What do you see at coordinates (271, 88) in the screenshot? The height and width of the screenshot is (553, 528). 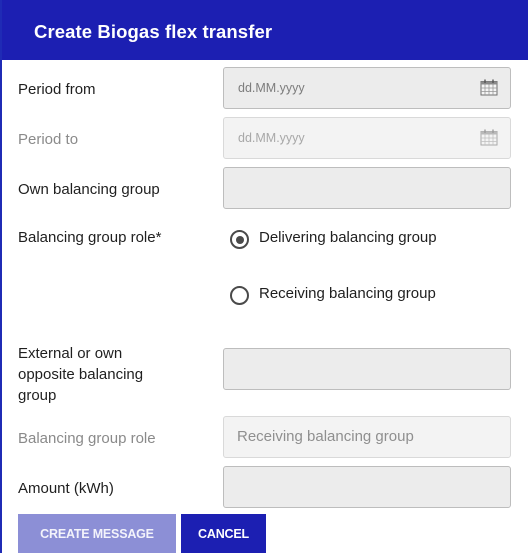 I see `period-from-placeholder: dd.MM.yyyy` at bounding box center [271, 88].